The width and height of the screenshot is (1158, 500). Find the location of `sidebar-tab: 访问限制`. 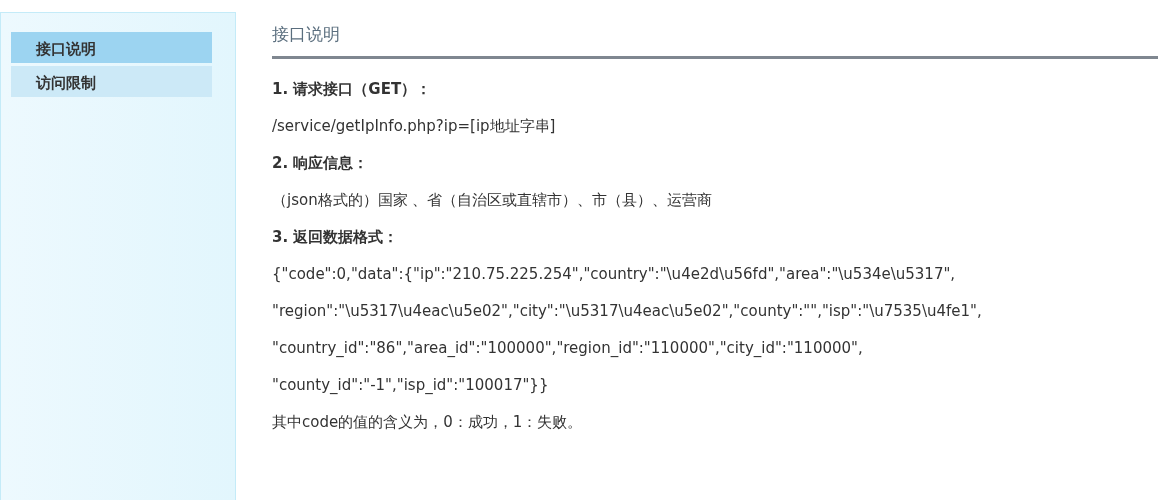

sidebar-tab: 访问限制 is located at coordinates (111, 81).